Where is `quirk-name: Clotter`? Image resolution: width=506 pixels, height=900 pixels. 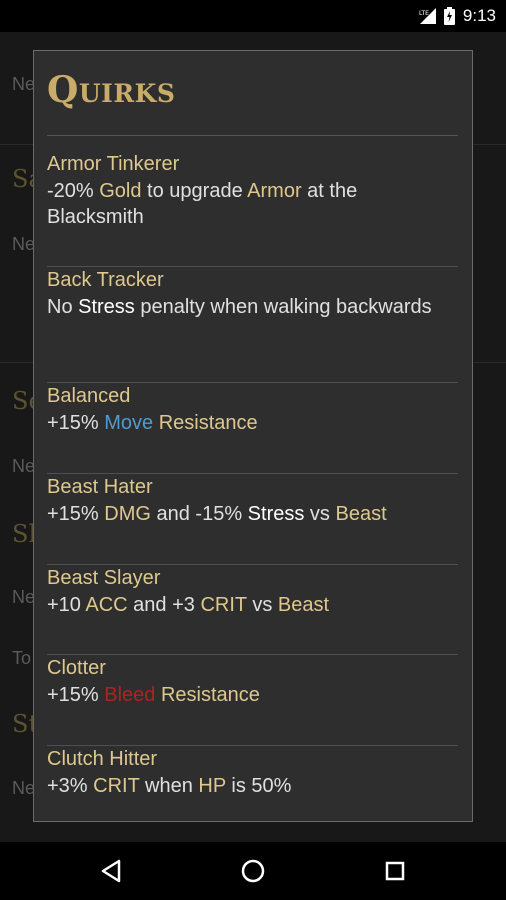
quirk-name: Clotter is located at coordinates (76, 668).